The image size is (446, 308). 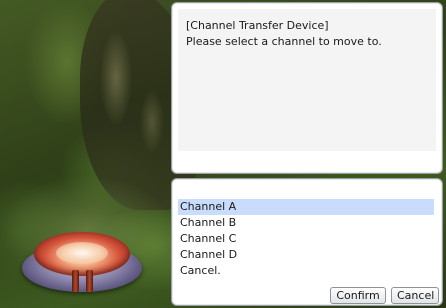 What do you see at coordinates (257, 25) in the screenshot?
I see `dialog-line-title: [Channel Transfer Device]` at bounding box center [257, 25].